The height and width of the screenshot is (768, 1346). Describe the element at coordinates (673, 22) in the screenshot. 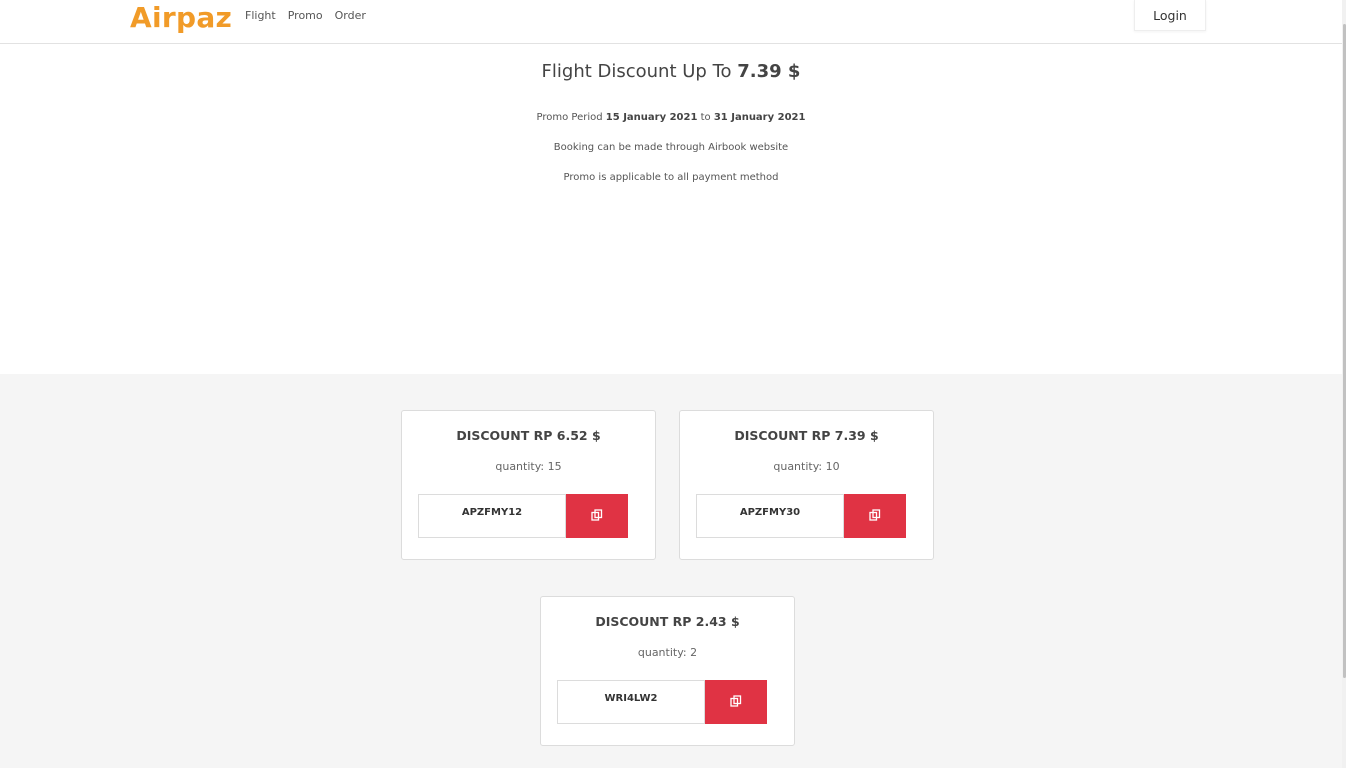

I see `top-navbar: Airpaz Flight Promo Order Login` at that location.